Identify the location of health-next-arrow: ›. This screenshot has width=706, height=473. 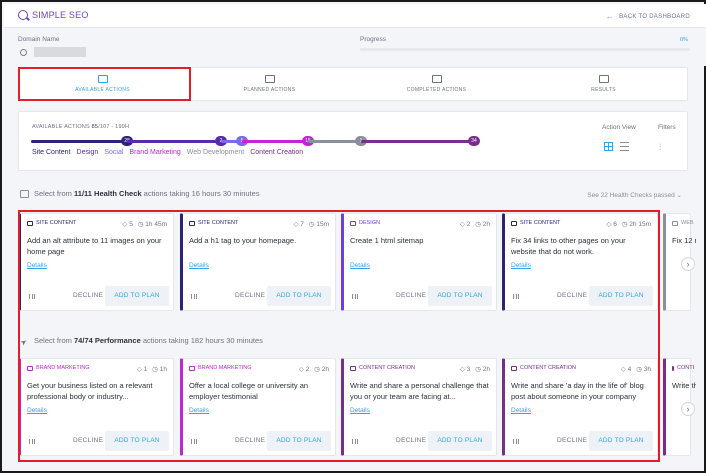
(688, 264).